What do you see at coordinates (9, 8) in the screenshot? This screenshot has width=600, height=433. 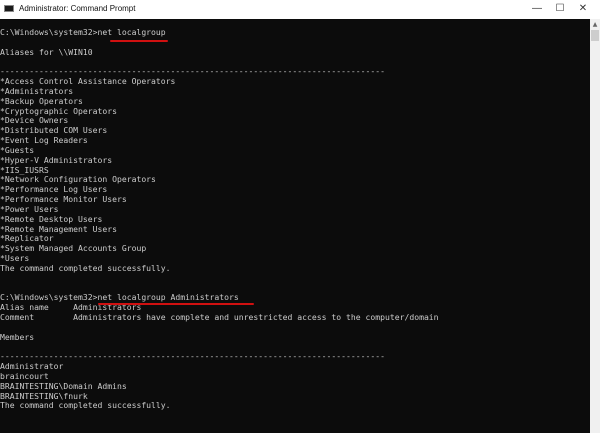 I see `command-prompt-icon` at bounding box center [9, 8].